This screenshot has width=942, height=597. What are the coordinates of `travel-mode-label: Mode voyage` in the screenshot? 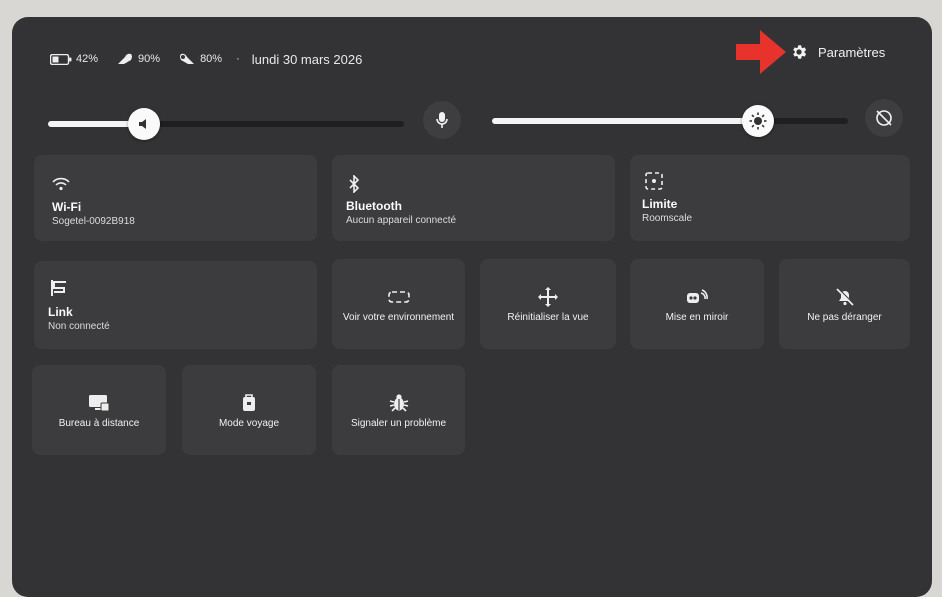 It's located at (249, 423).